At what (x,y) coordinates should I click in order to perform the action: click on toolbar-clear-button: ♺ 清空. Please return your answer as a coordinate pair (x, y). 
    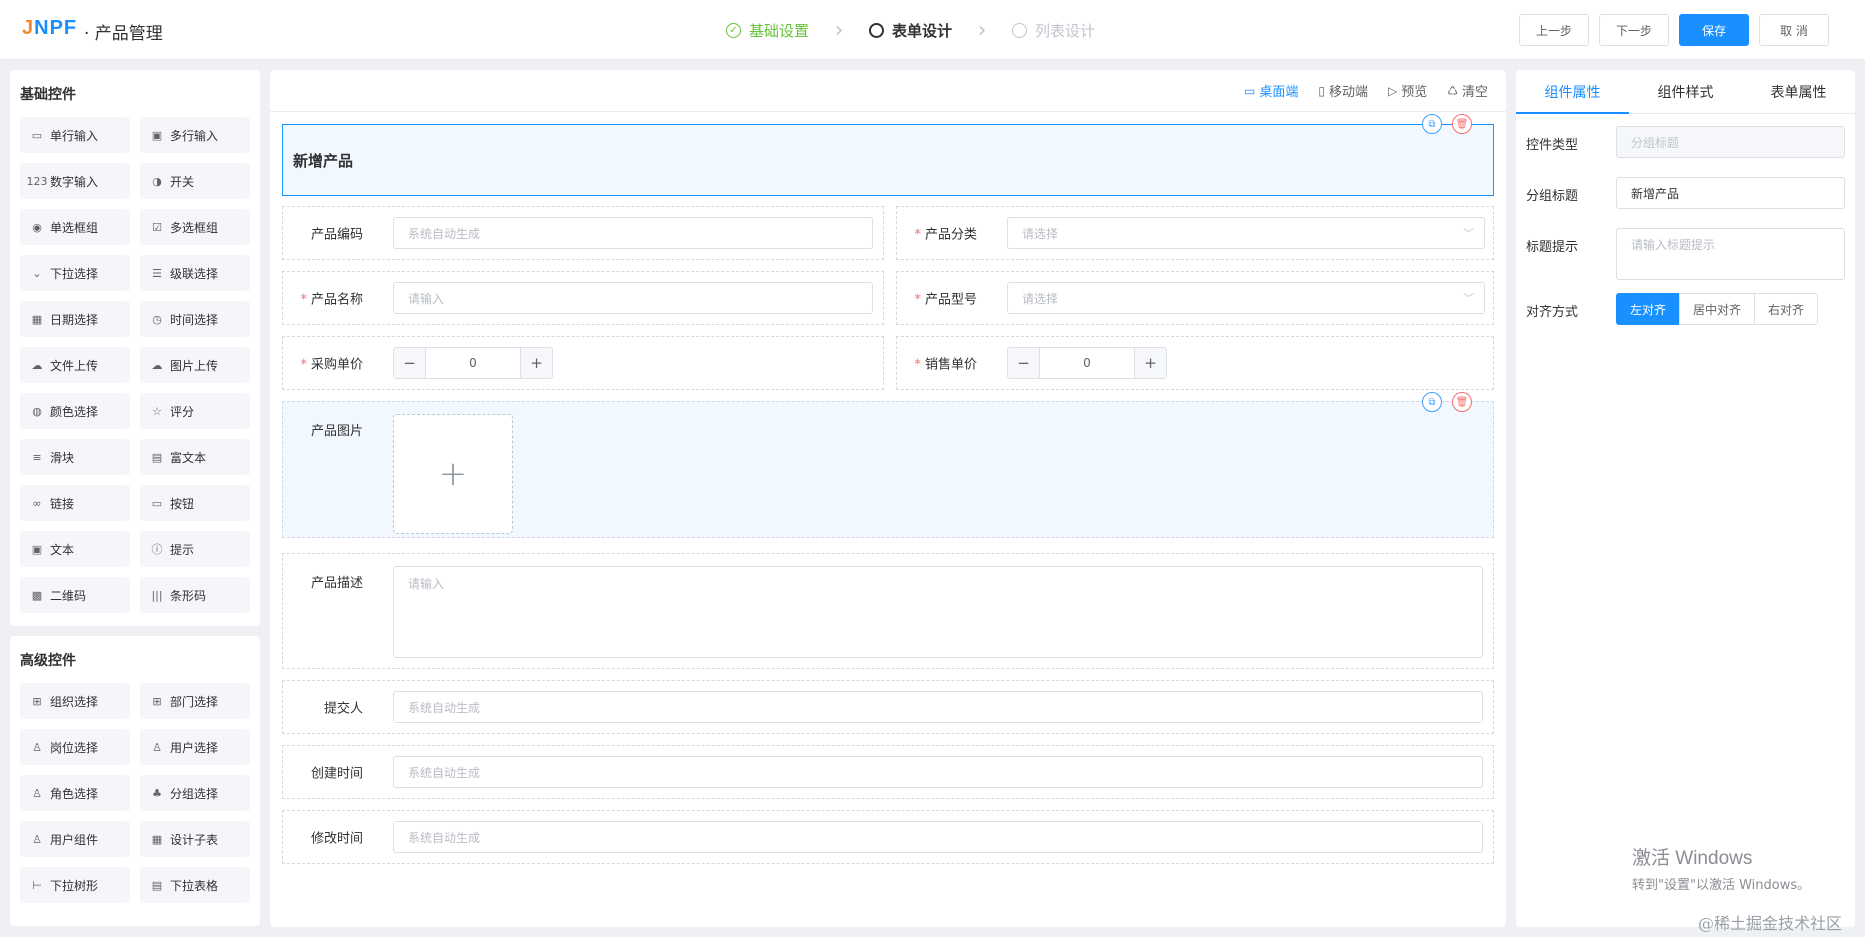
    Looking at the image, I should click on (1467, 91).